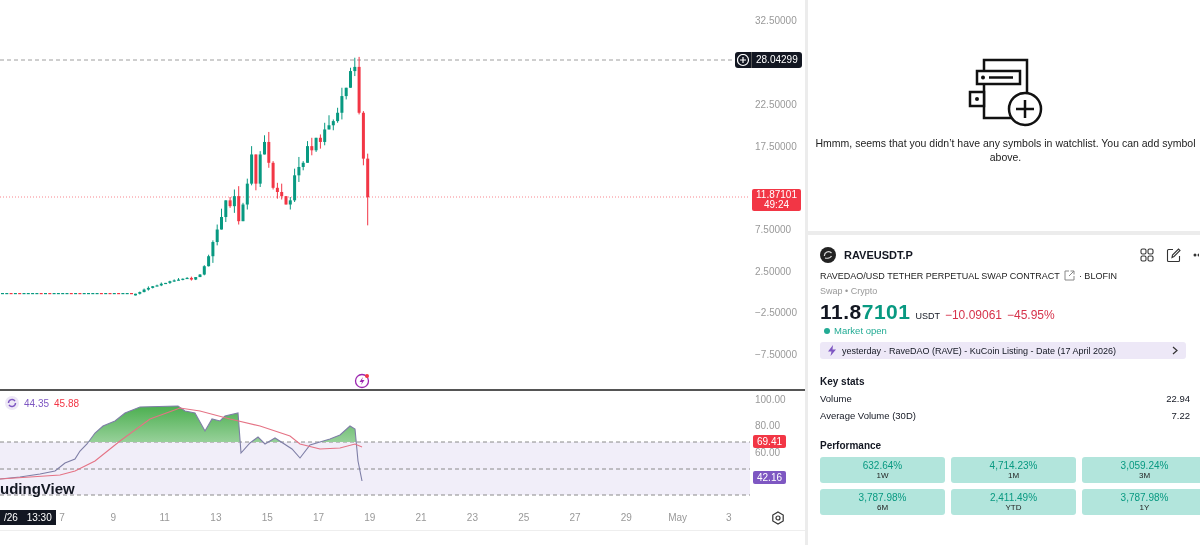 This screenshot has width=1200, height=545. Describe the element at coordinates (973, 315) in the screenshot. I see `price-change: −10.09061` at that location.